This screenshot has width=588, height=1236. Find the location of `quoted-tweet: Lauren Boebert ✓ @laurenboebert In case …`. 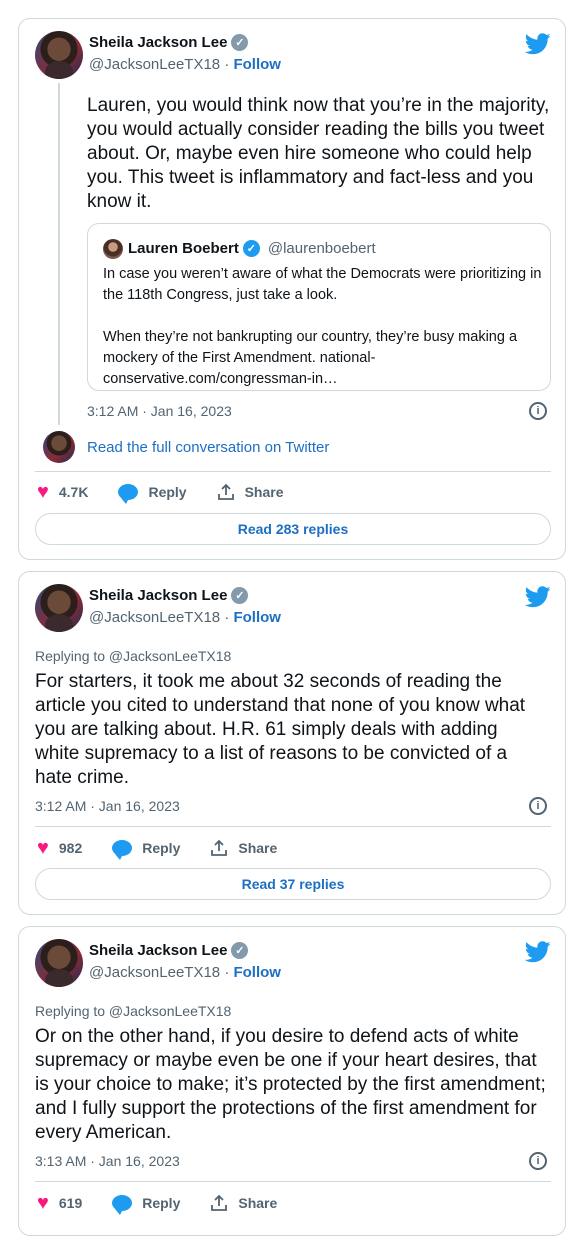

quoted-tweet: Lauren Boebert ✓ @laurenboebert In case … is located at coordinates (319, 307).